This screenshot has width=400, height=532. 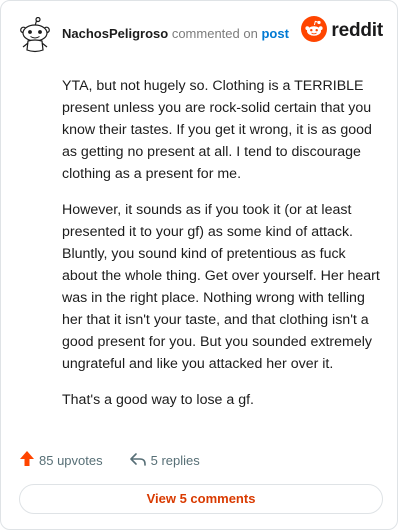 I want to click on upvote-arrow-icon, so click(x=27, y=460).